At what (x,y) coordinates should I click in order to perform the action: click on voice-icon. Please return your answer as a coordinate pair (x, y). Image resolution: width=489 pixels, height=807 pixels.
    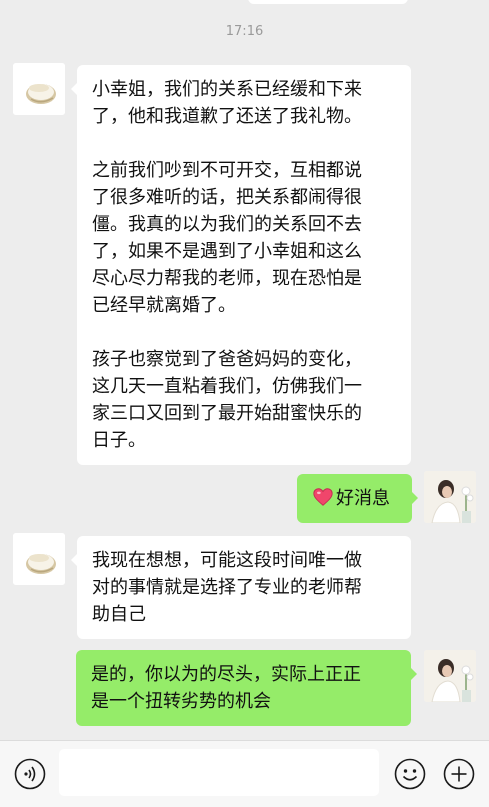
    Looking at the image, I should click on (30, 774).